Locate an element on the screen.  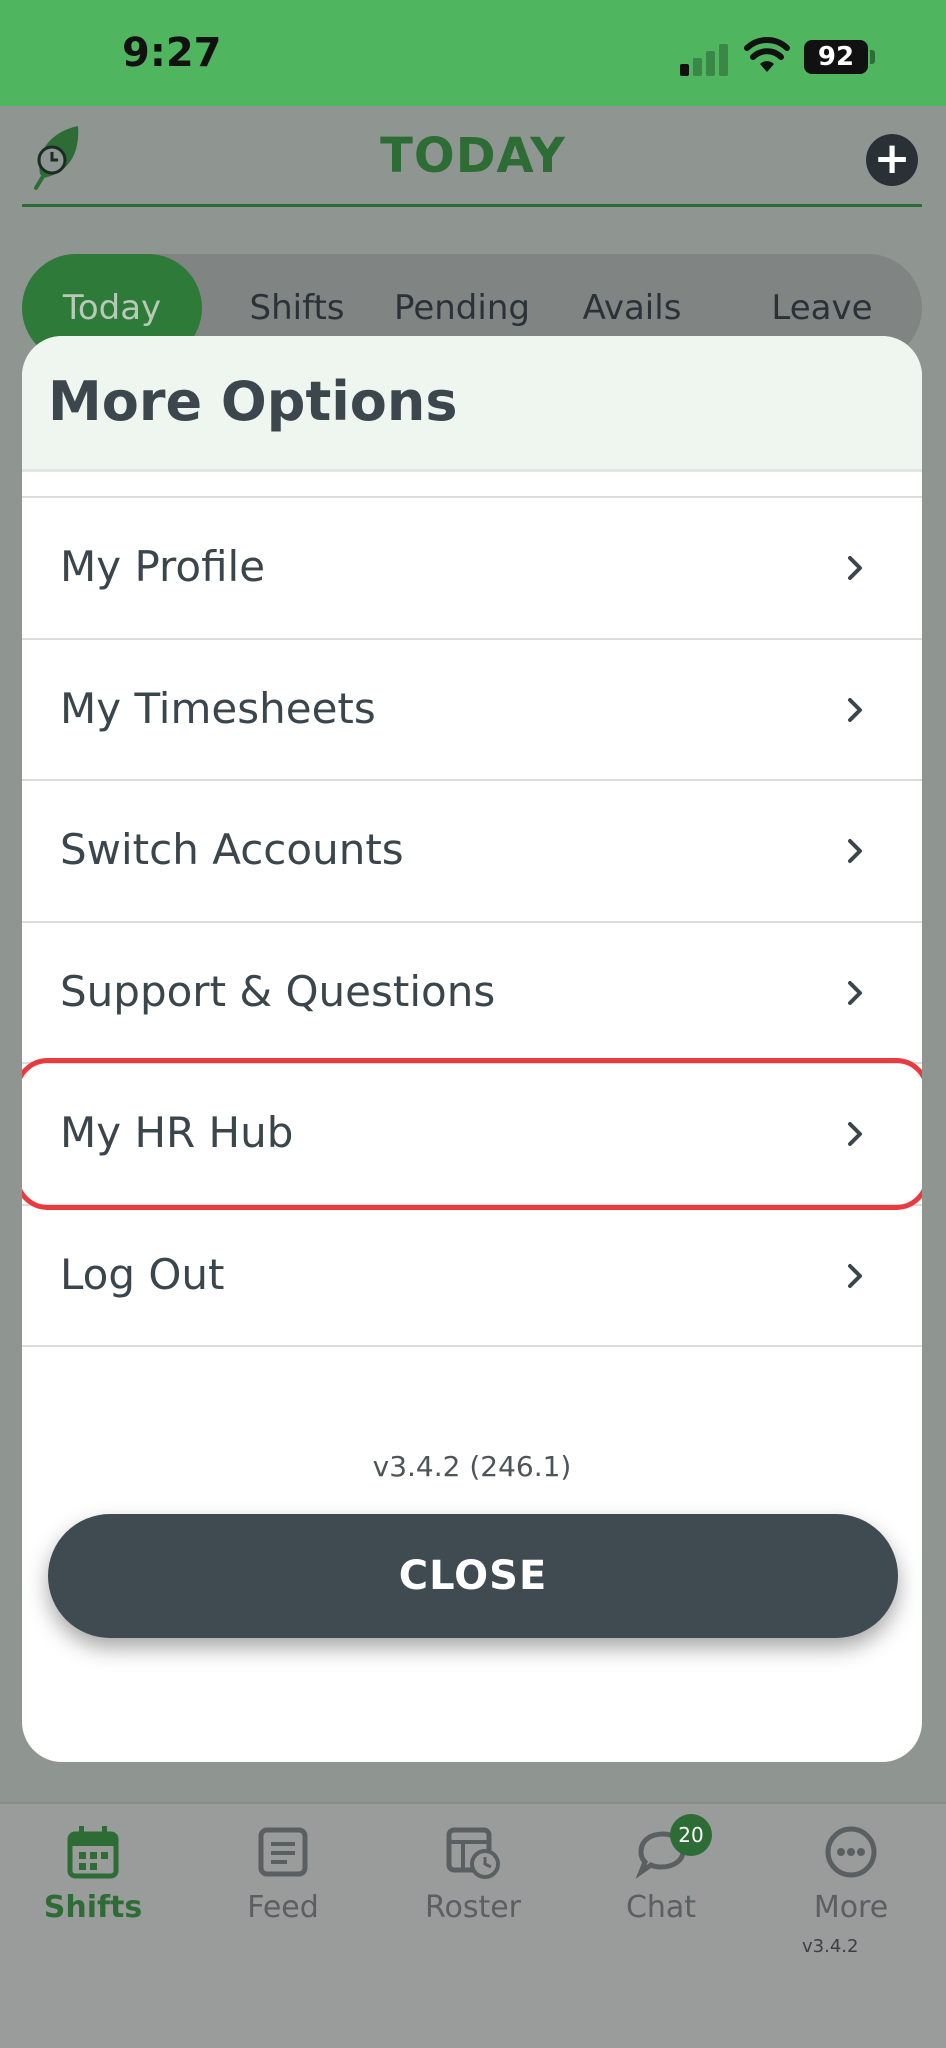
modal-title: More Options is located at coordinates (253, 401).